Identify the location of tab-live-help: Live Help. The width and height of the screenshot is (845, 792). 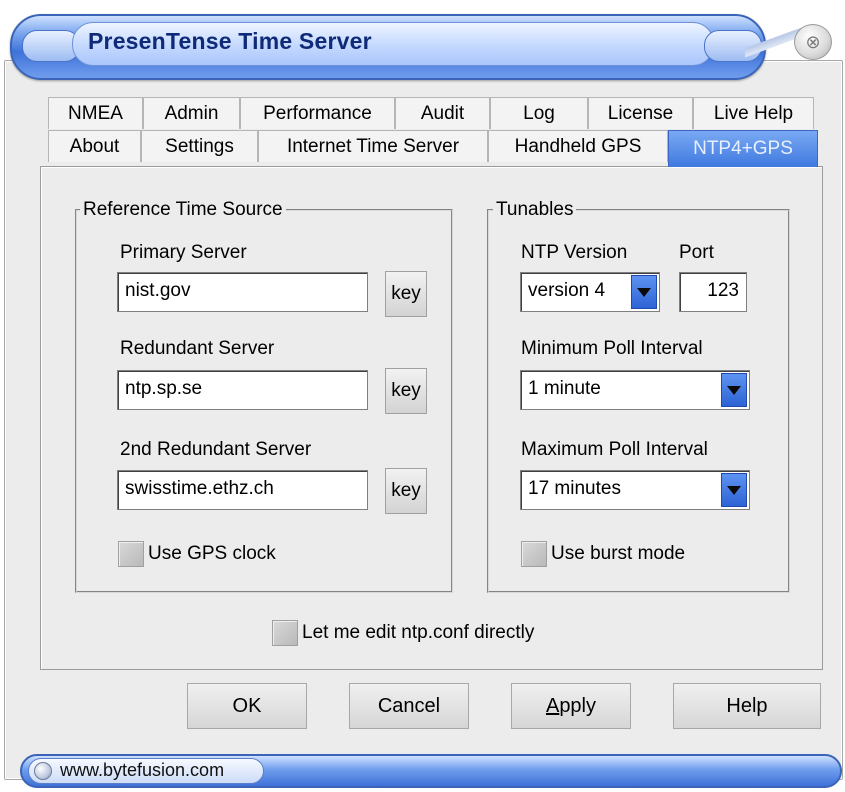
(753, 113).